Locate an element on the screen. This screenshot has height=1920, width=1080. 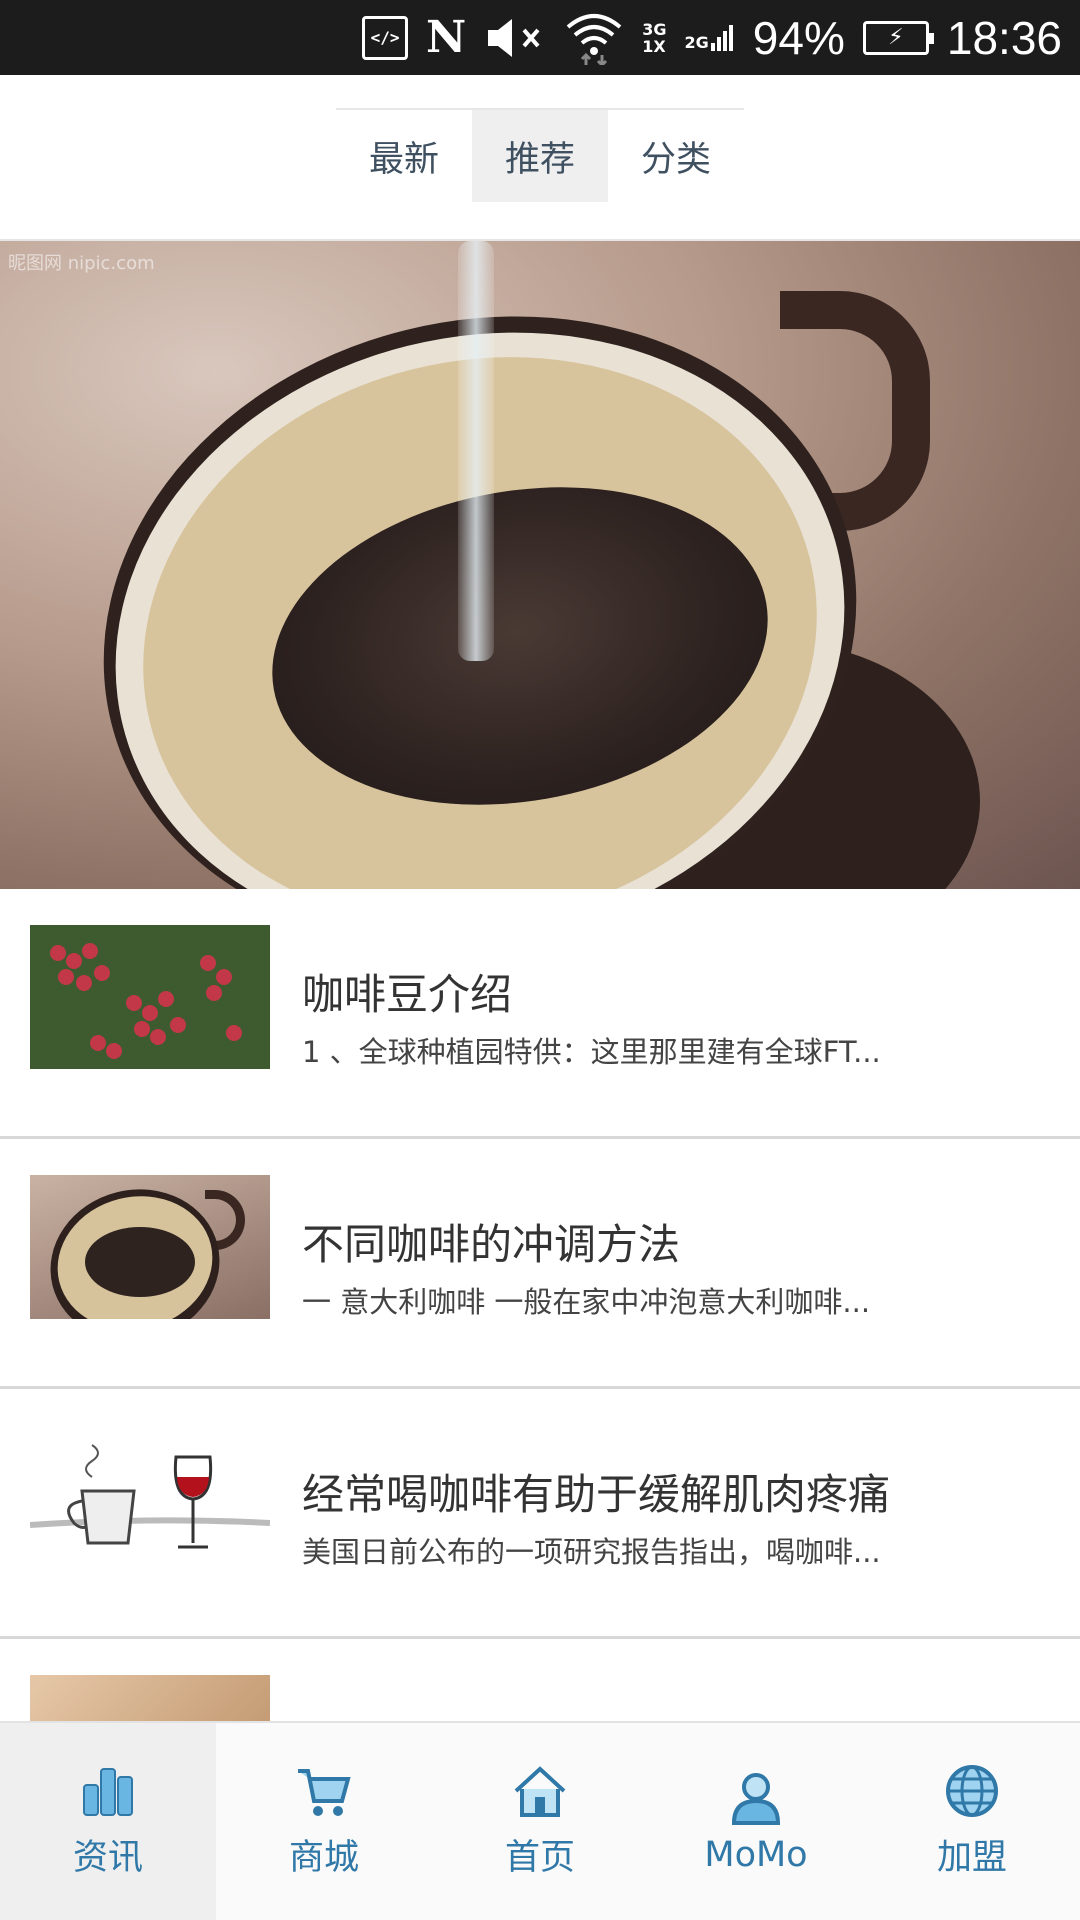
wifi-icon is located at coordinates (594, 39).